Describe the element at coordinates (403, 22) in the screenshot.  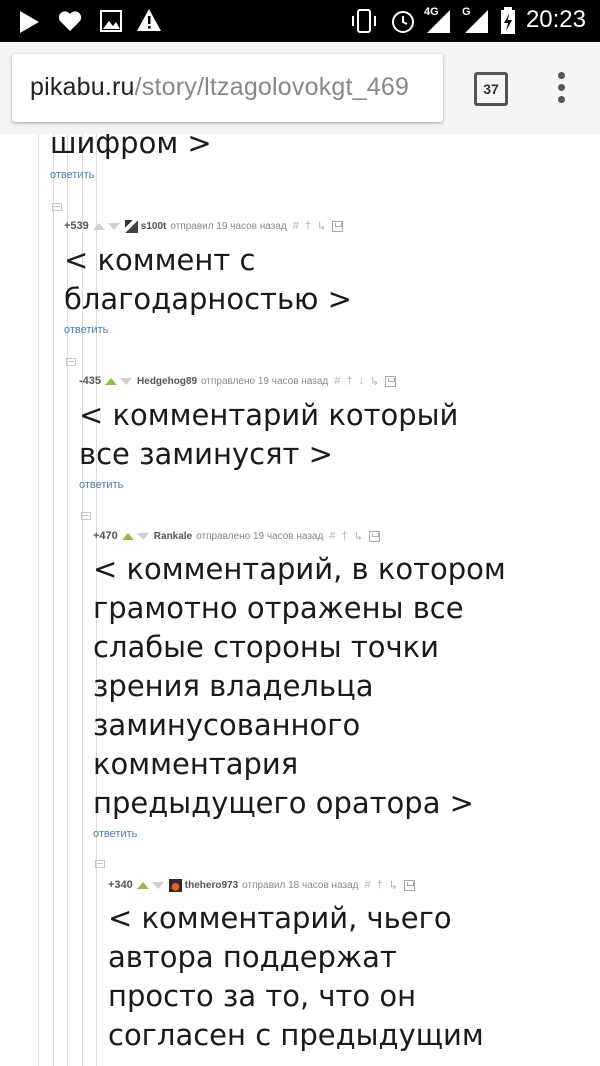
I see `alarm-icon` at that location.